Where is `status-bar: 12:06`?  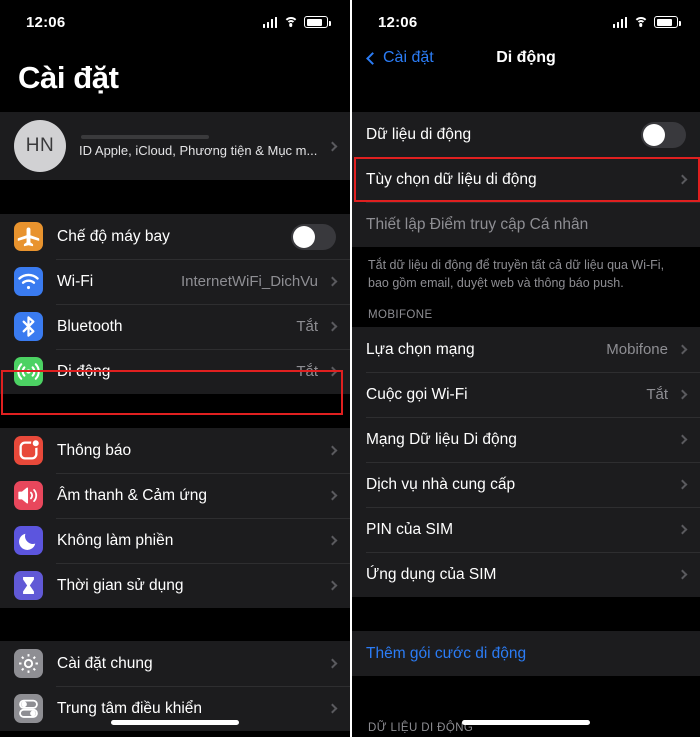 status-bar: 12:06 is located at coordinates (175, 19).